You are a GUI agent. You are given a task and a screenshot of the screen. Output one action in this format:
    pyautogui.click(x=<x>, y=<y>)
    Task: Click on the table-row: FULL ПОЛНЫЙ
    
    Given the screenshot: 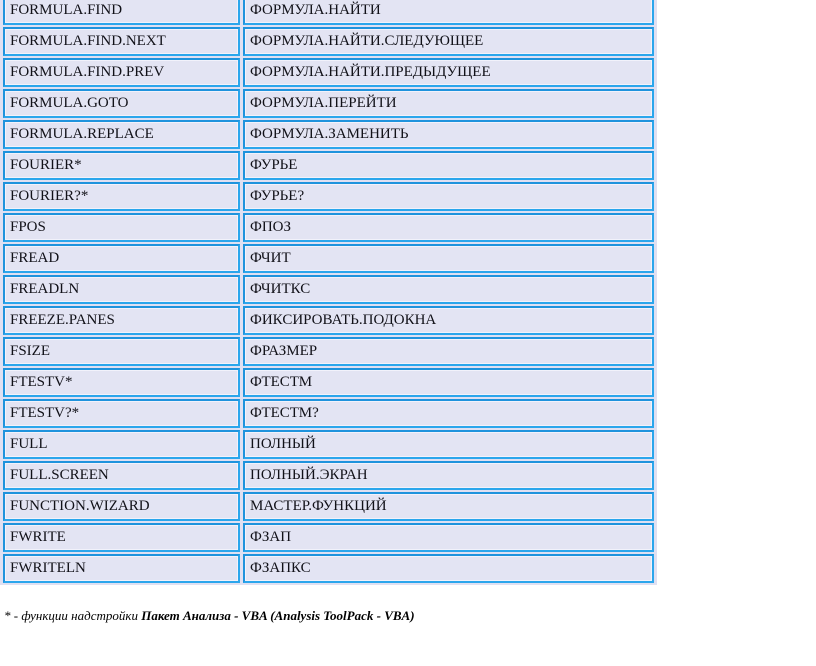 What is the action you would take?
    pyautogui.click(x=328, y=444)
    